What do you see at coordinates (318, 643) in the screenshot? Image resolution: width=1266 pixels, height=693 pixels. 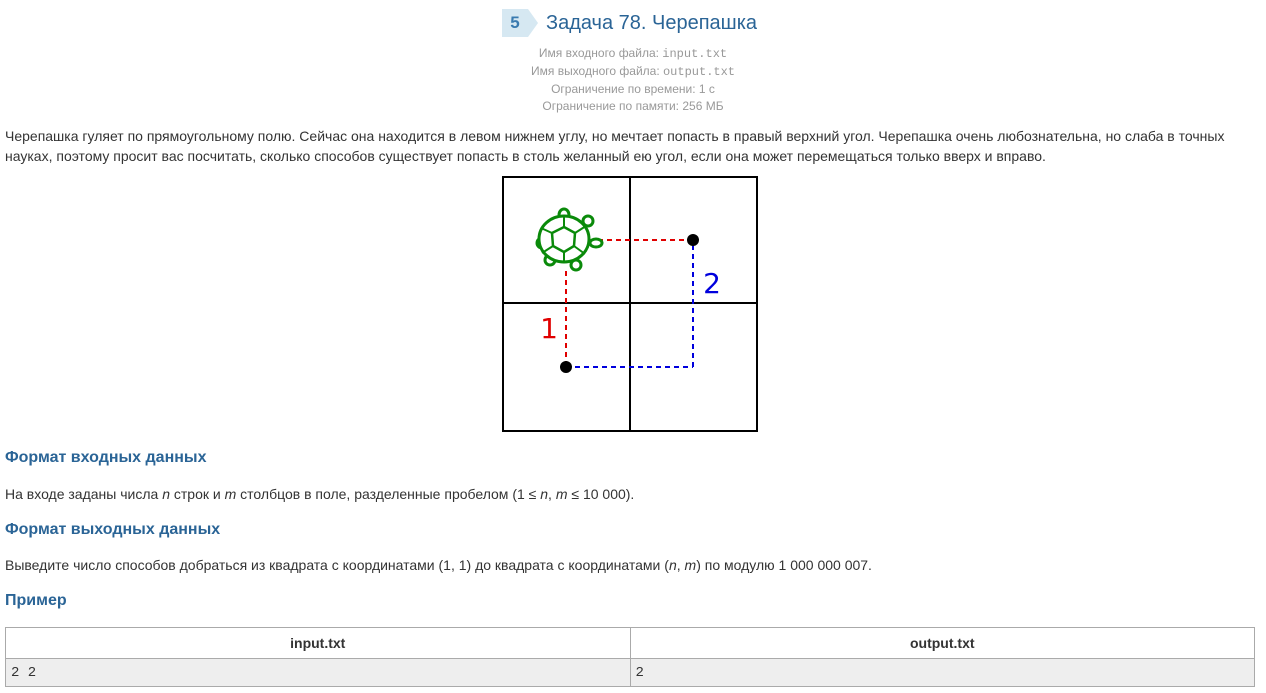 I see `example-input-header: input.txt` at bounding box center [318, 643].